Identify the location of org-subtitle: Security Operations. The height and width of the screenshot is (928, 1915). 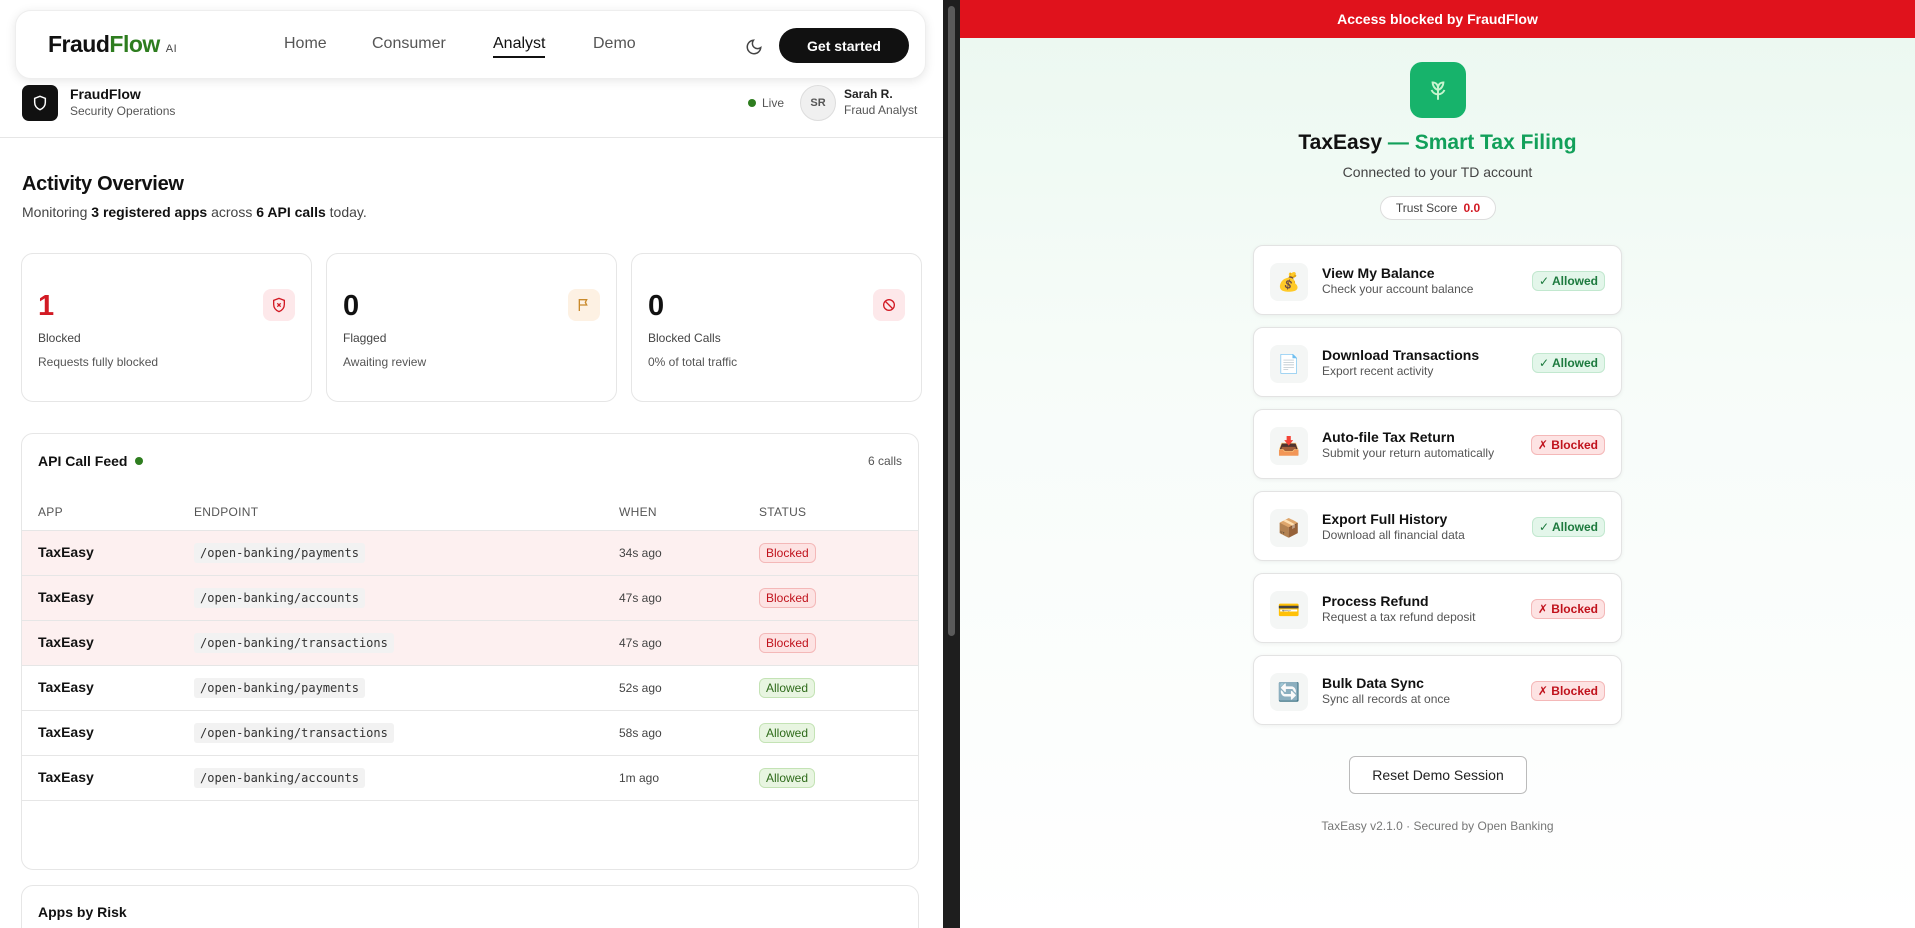
(123, 111).